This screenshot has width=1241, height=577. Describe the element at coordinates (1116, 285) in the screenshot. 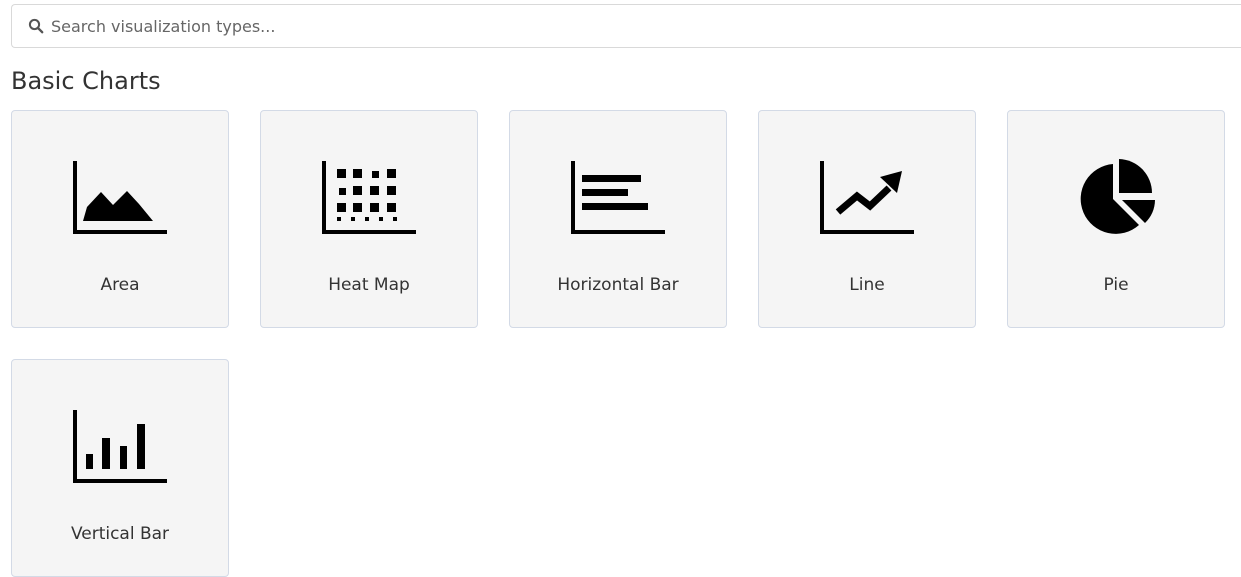

I see `viz-card-label: Pie` at that location.